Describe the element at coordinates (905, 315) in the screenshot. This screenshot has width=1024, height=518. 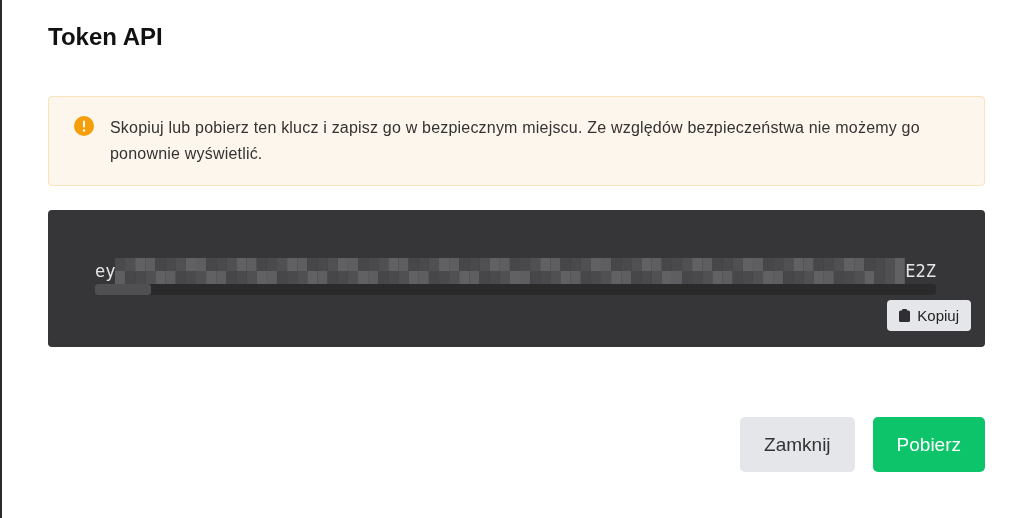
I see `clipboard-icon` at that location.